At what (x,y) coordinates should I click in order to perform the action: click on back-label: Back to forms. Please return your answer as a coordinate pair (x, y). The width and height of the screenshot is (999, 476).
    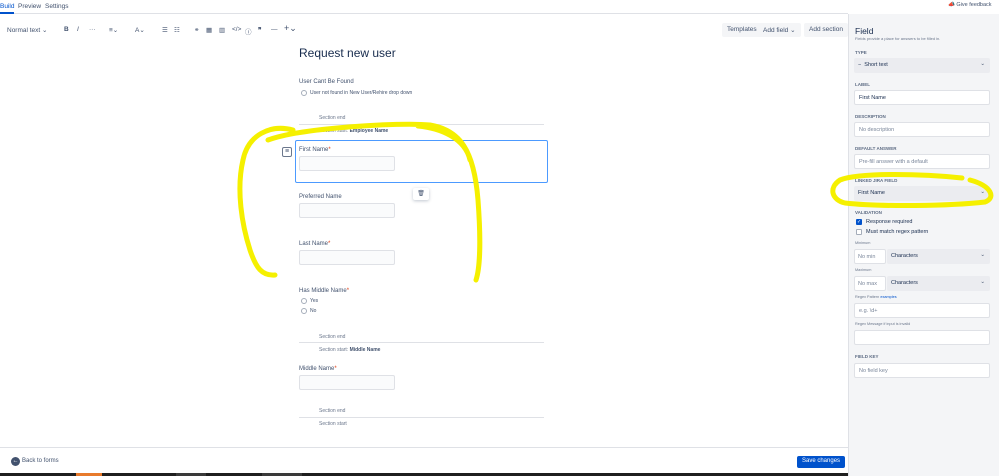
    Looking at the image, I should click on (40, 461).